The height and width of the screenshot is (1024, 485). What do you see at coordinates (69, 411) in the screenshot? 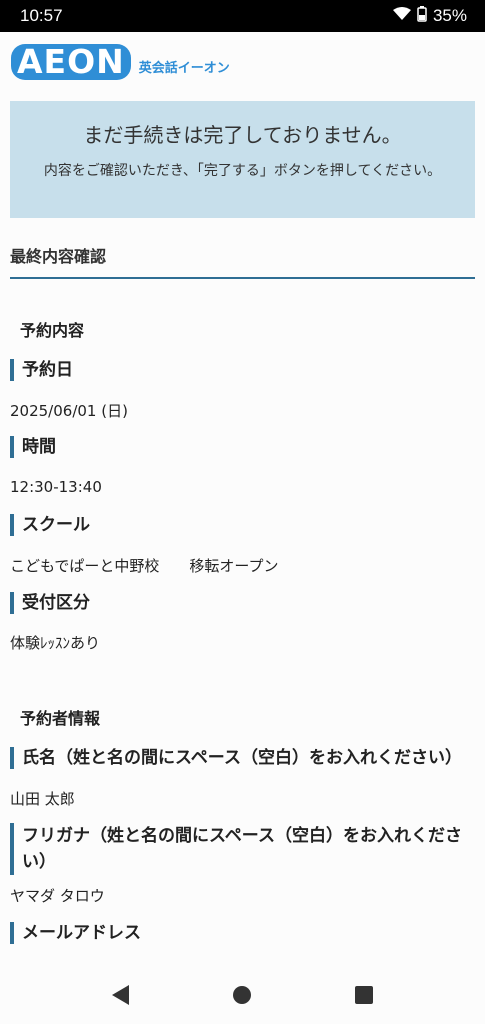
I see `date-value: 2025/06/01 (日)` at bounding box center [69, 411].